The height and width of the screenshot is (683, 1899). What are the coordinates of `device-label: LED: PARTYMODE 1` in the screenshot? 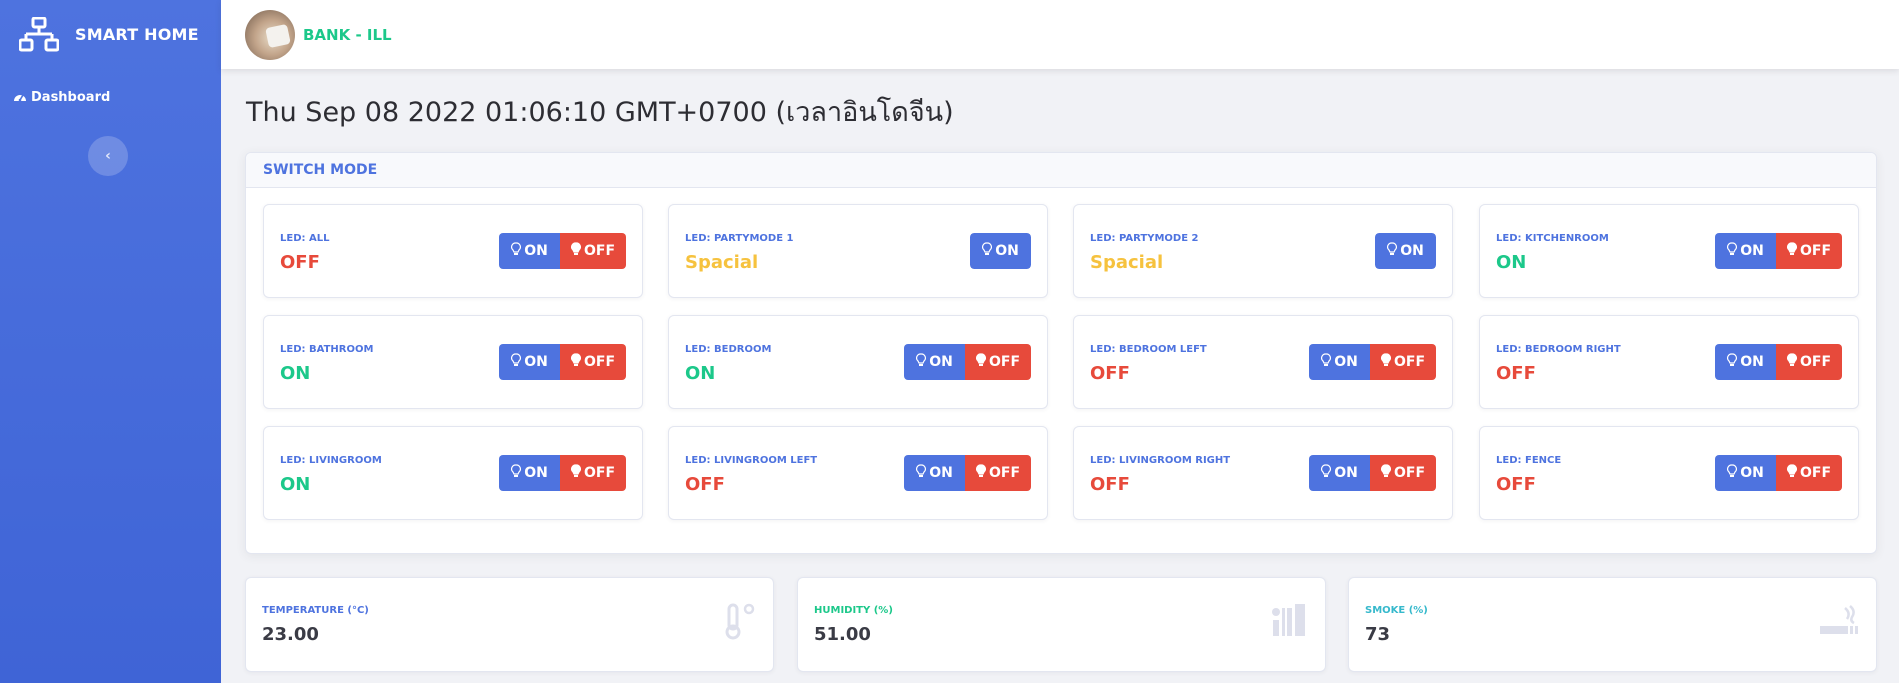 It's located at (739, 238).